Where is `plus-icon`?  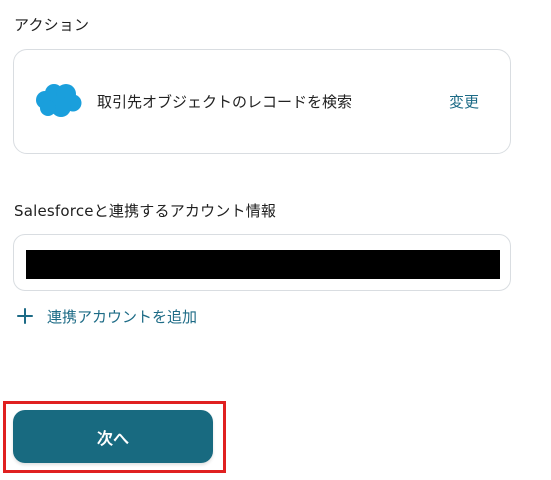 plus-icon is located at coordinates (25, 316).